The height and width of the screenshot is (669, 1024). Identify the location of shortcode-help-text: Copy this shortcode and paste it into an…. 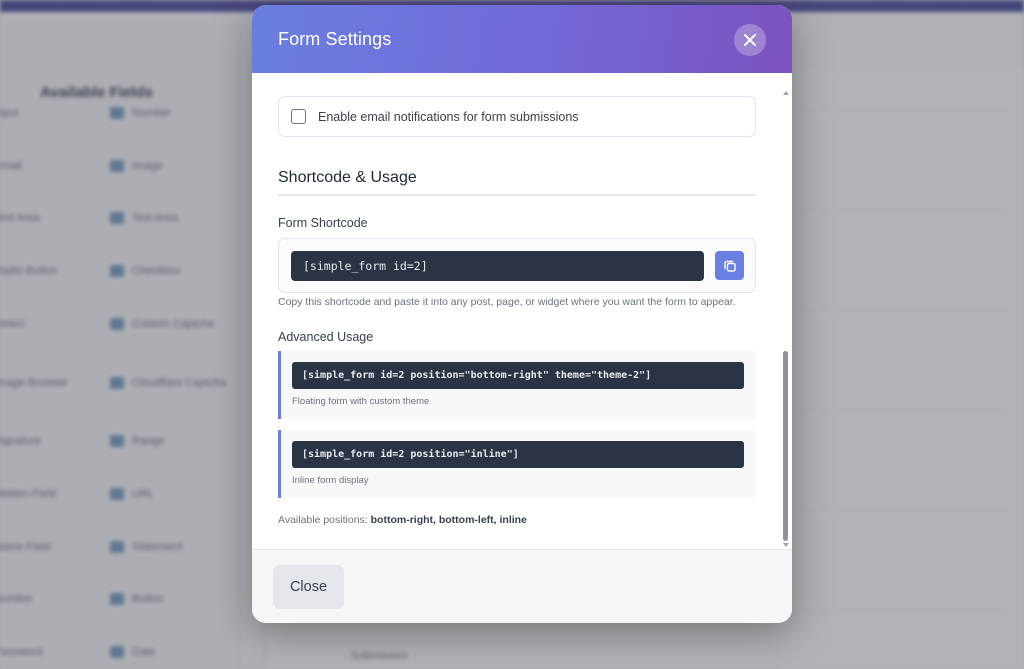
(507, 302).